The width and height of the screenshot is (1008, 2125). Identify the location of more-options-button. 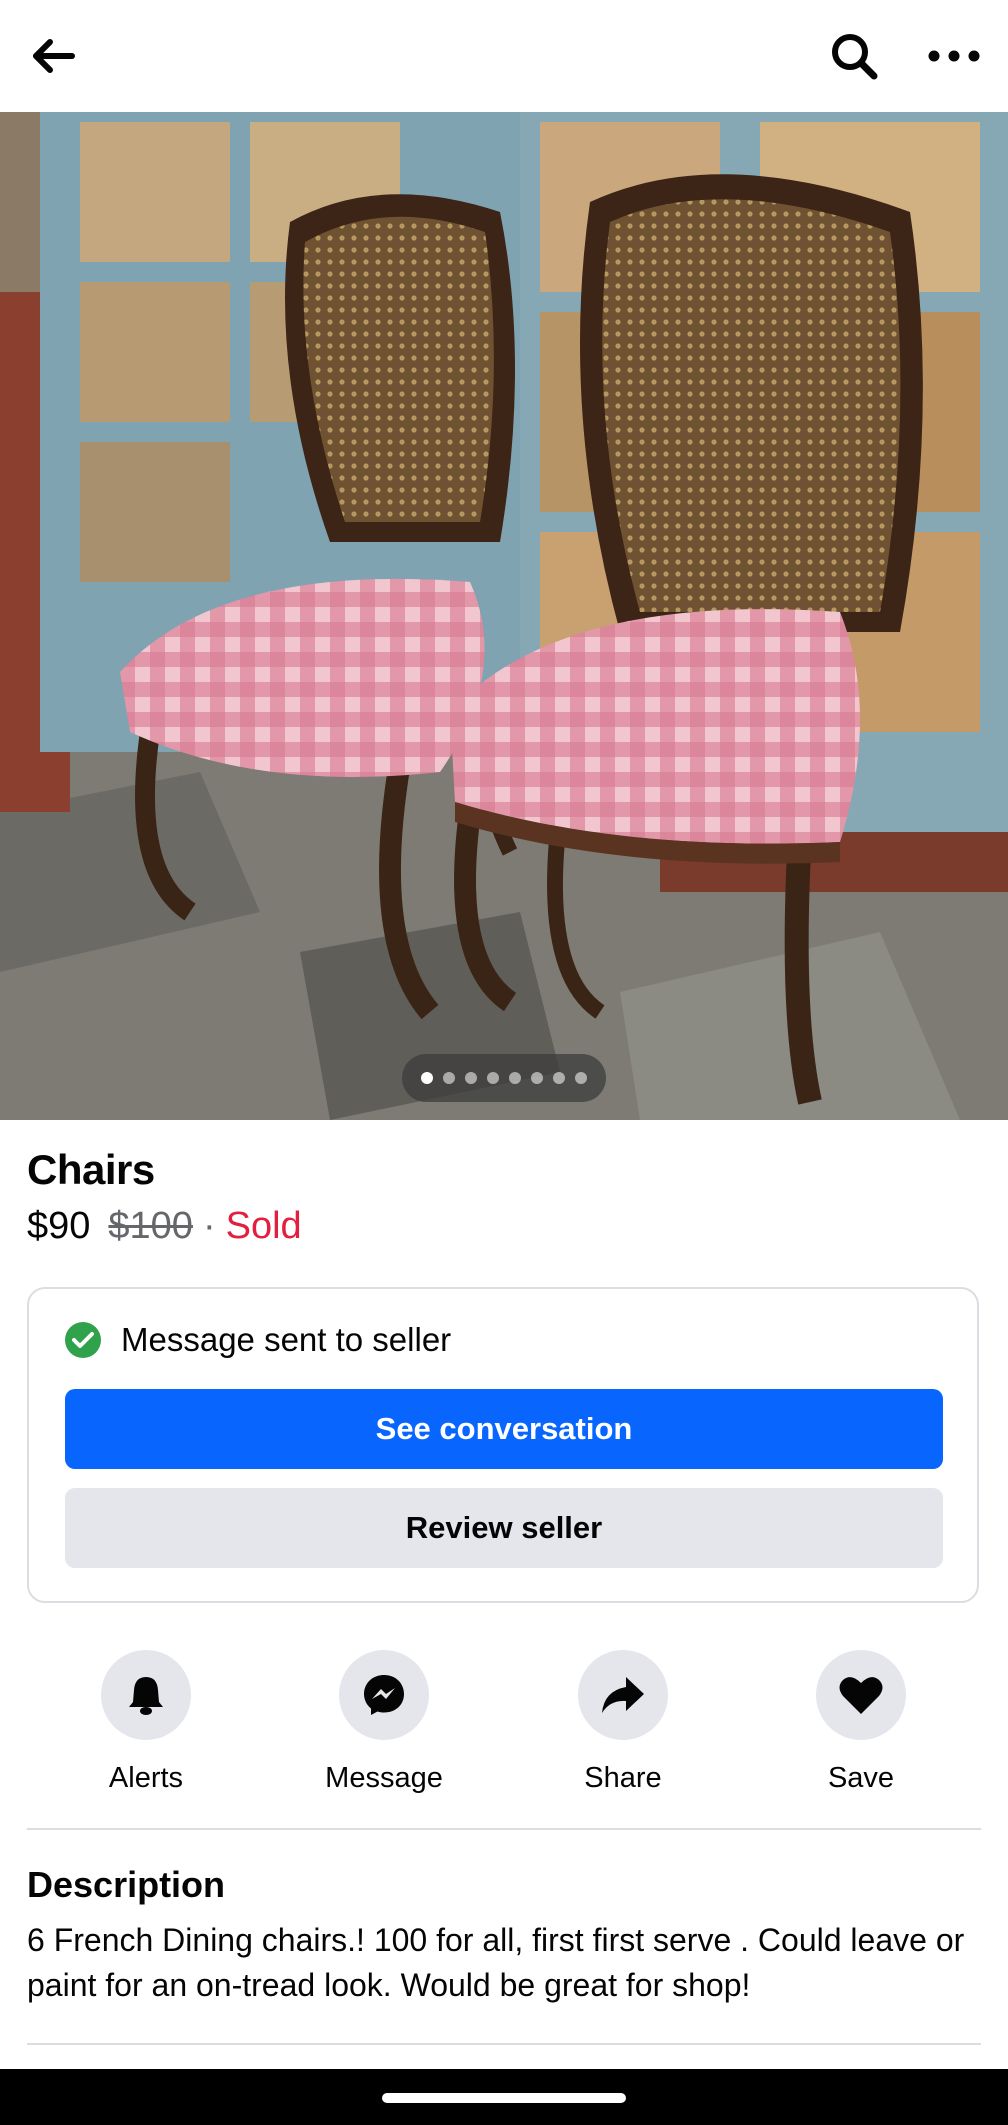
(954, 56).